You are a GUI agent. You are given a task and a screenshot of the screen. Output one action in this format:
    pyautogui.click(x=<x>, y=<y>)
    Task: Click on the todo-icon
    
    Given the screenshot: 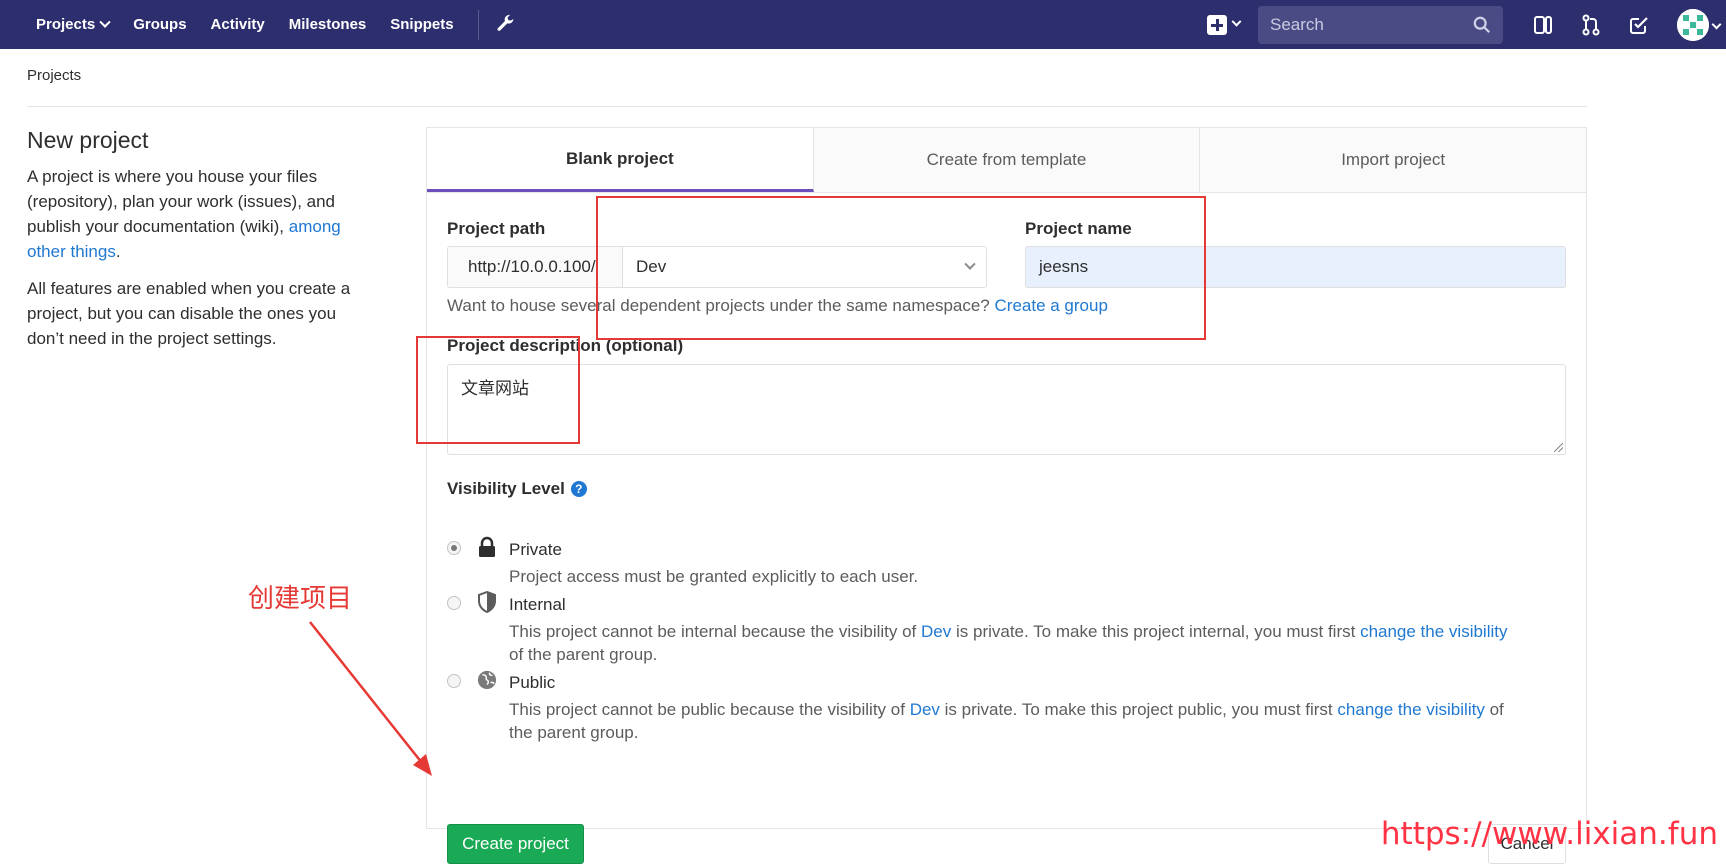 What is the action you would take?
    pyautogui.click(x=1639, y=25)
    